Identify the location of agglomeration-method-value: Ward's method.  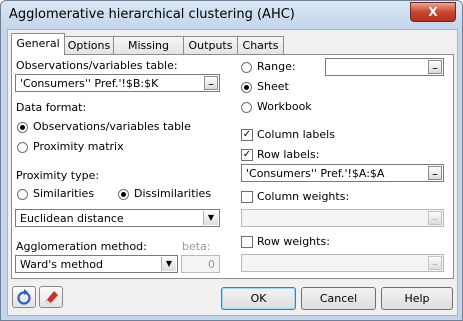
(61, 264).